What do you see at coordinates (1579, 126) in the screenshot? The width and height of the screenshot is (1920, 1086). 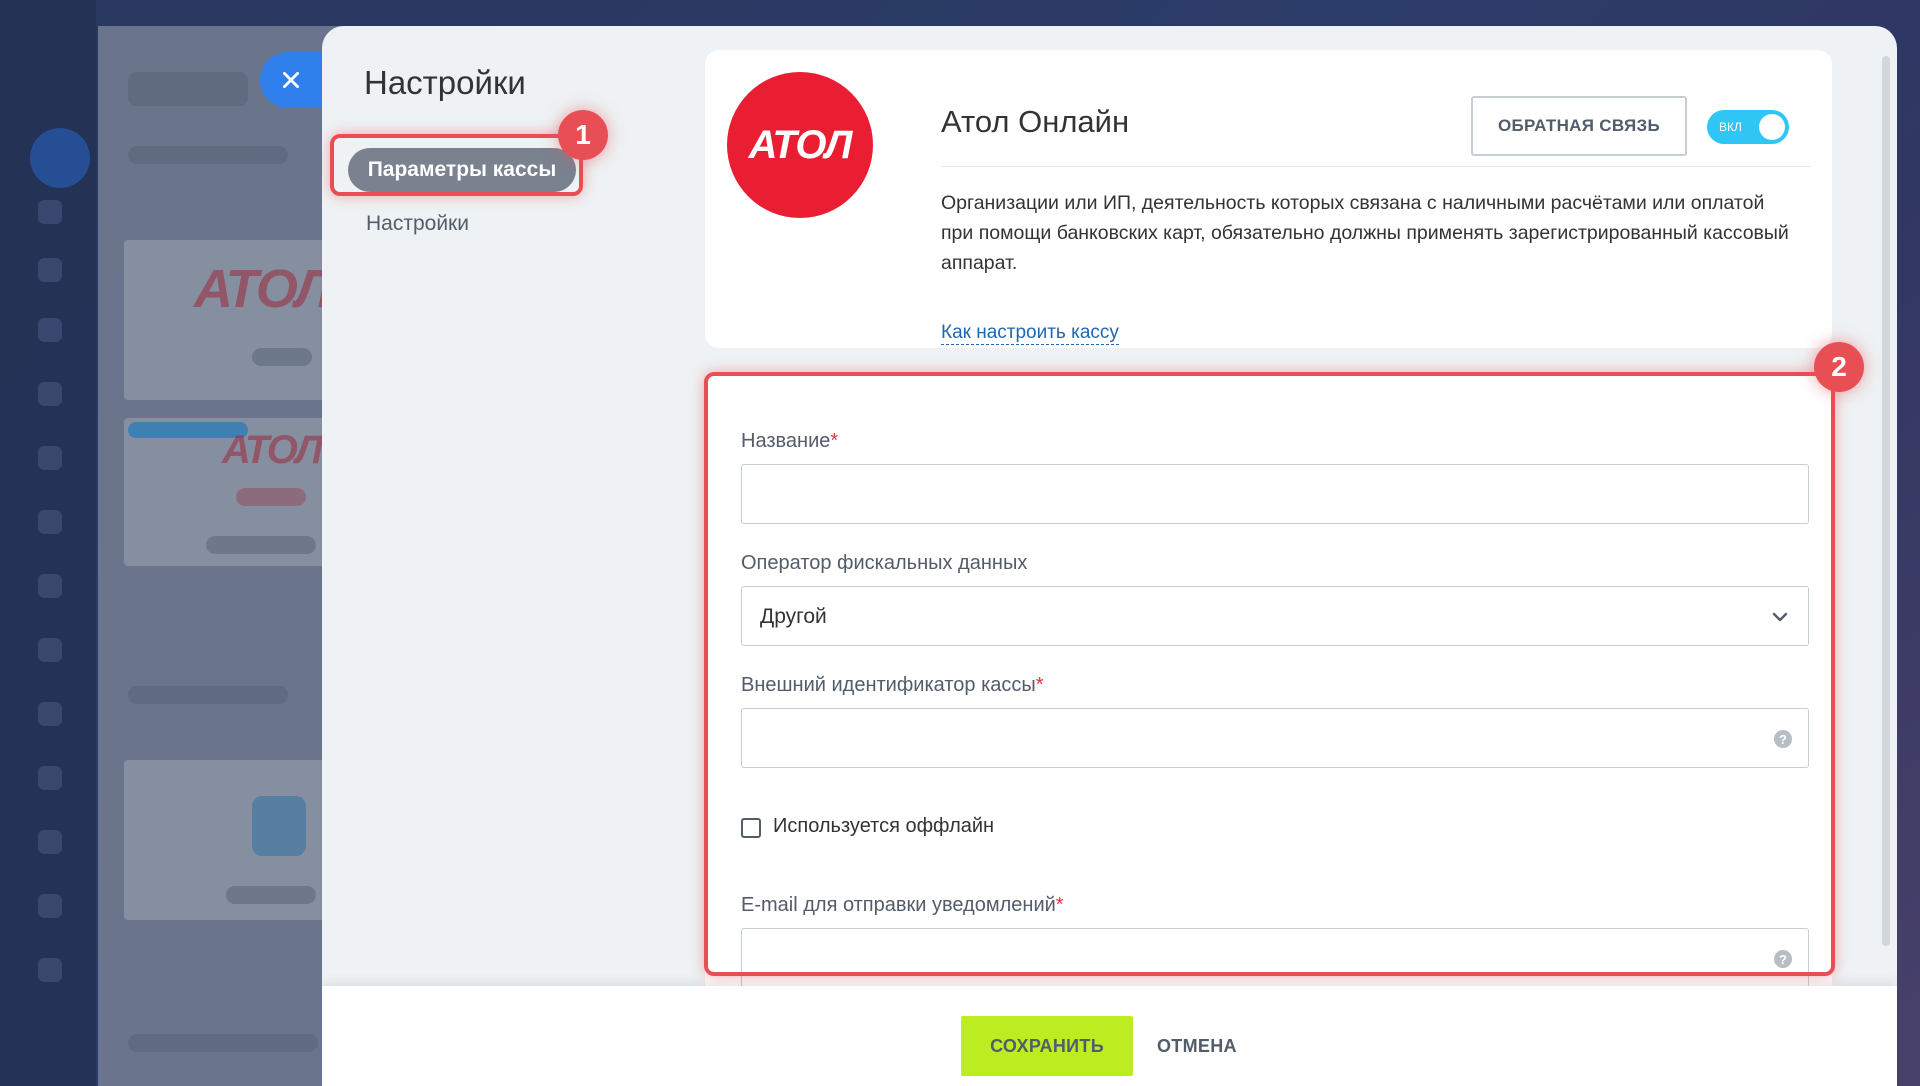 I see `feedback-button: ОБРАТНАЯ СВЯЗЬ` at bounding box center [1579, 126].